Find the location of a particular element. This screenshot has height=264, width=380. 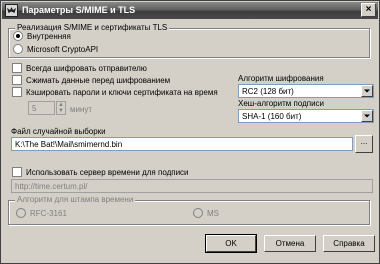

cache-passwords-checkbox is located at coordinates (17, 92).